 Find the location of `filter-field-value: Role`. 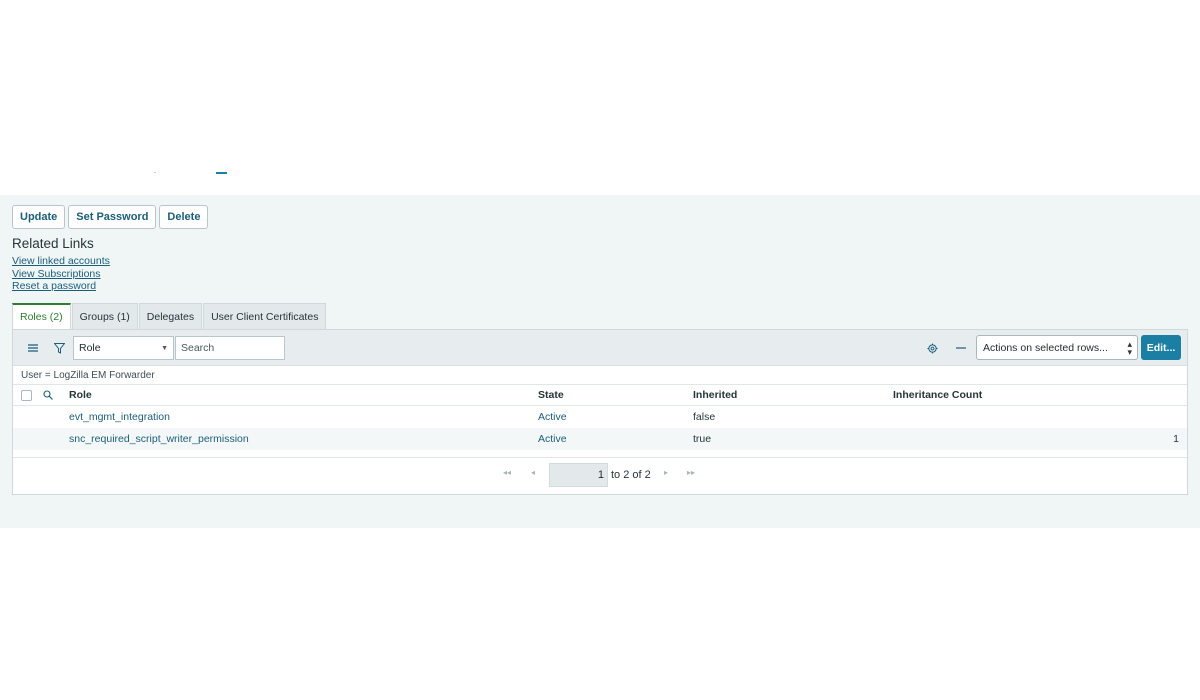

filter-field-value: Role is located at coordinates (90, 348).